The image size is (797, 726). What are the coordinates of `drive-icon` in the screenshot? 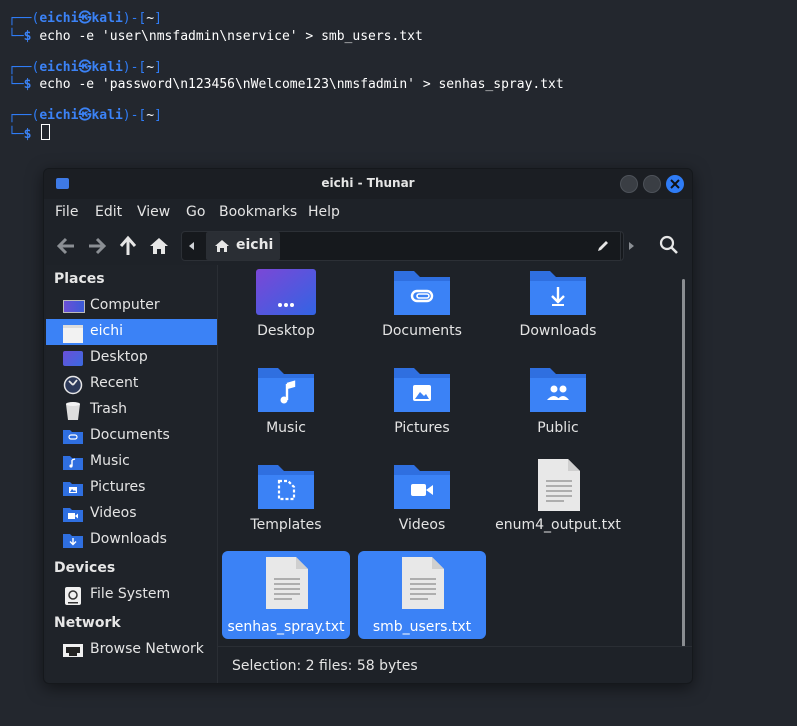 It's located at (73, 595).